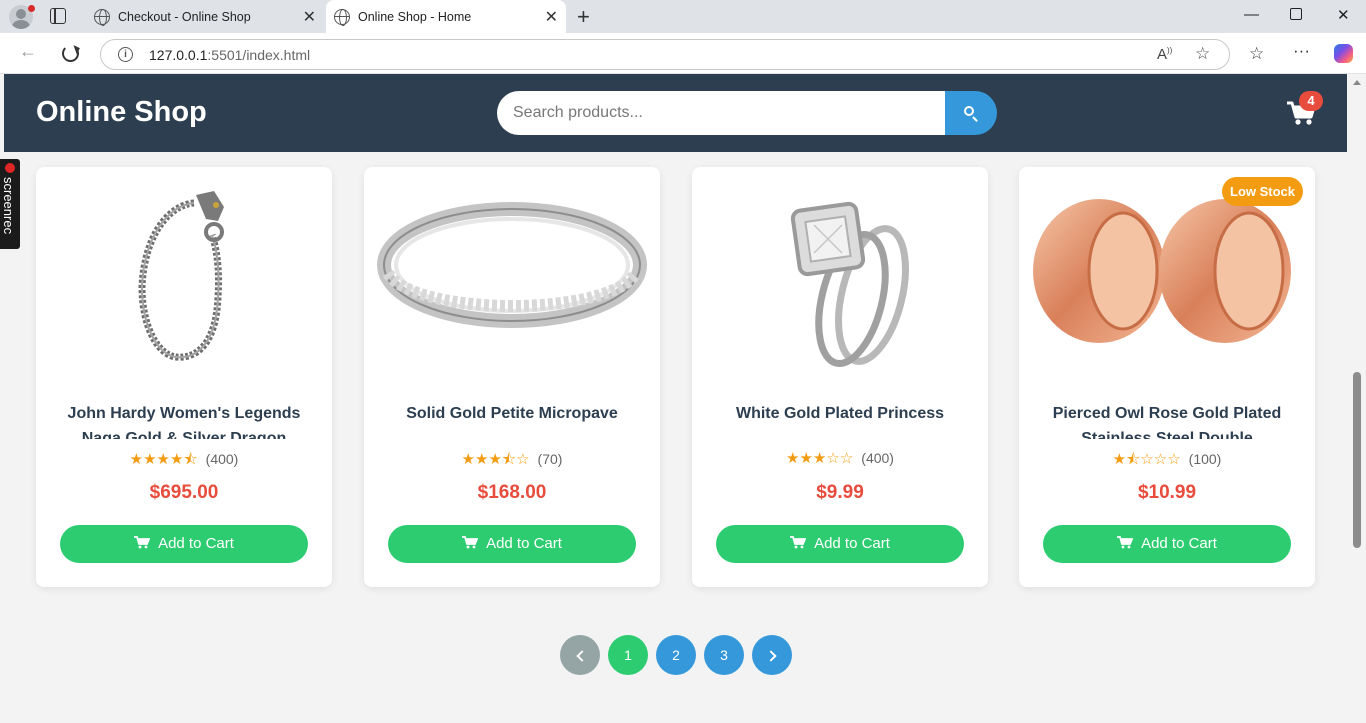 The image size is (1366, 723). What do you see at coordinates (1164, 54) in the screenshot?
I see `read-aloud-icon: A))` at bounding box center [1164, 54].